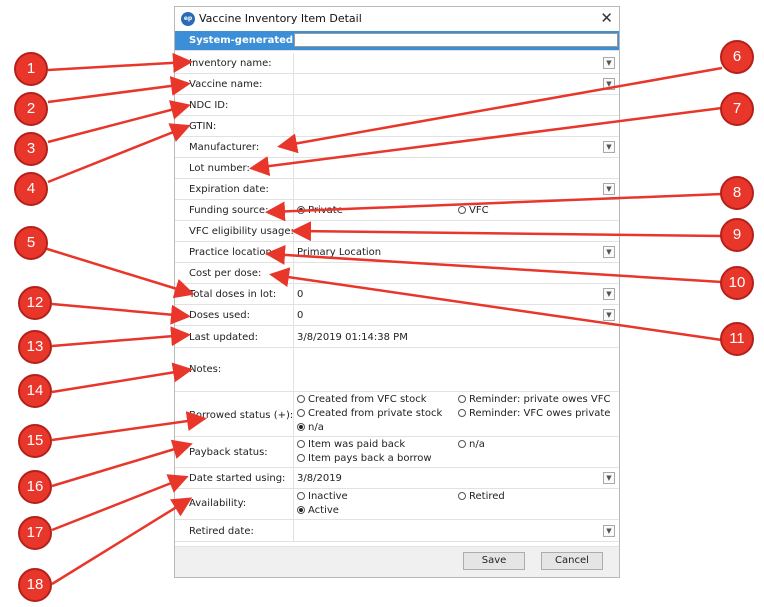 The height and width of the screenshot is (607, 764). What do you see at coordinates (322, 496) in the screenshot?
I see `availability-inactive-radio: Inactive` at bounding box center [322, 496].